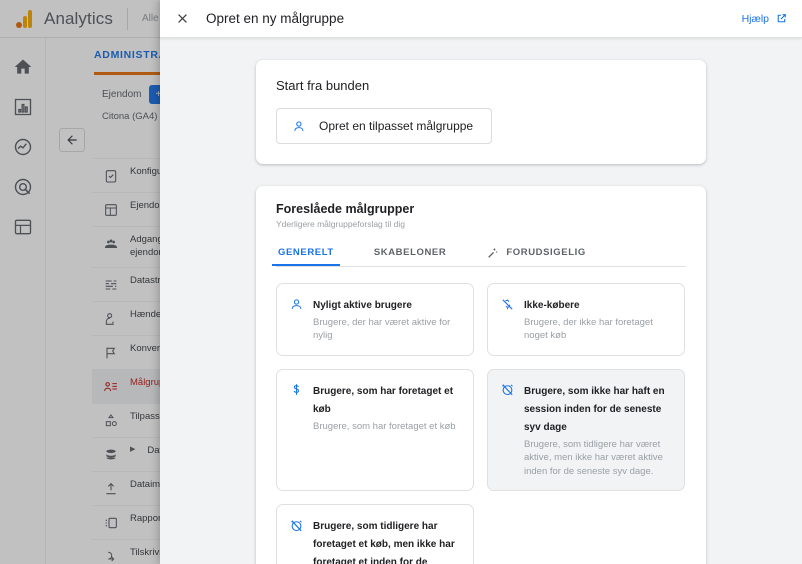  I want to click on tab-skabeloner: SKABELONER, so click(410, 253).